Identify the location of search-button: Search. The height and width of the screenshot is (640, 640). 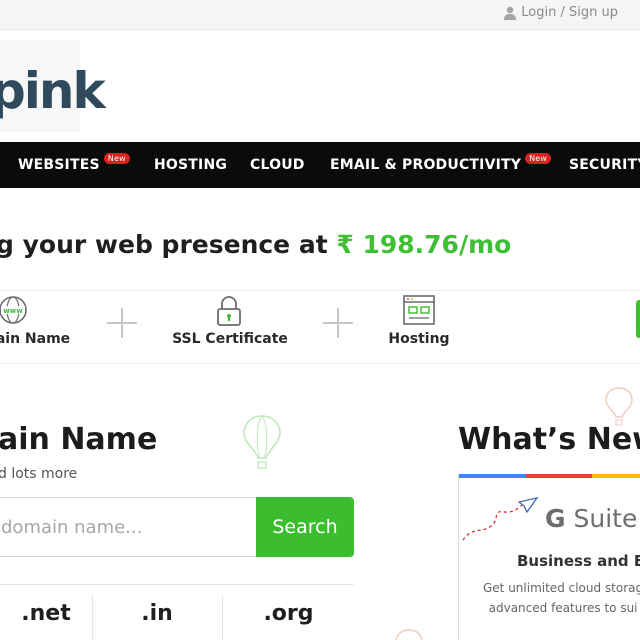
(305, 527).